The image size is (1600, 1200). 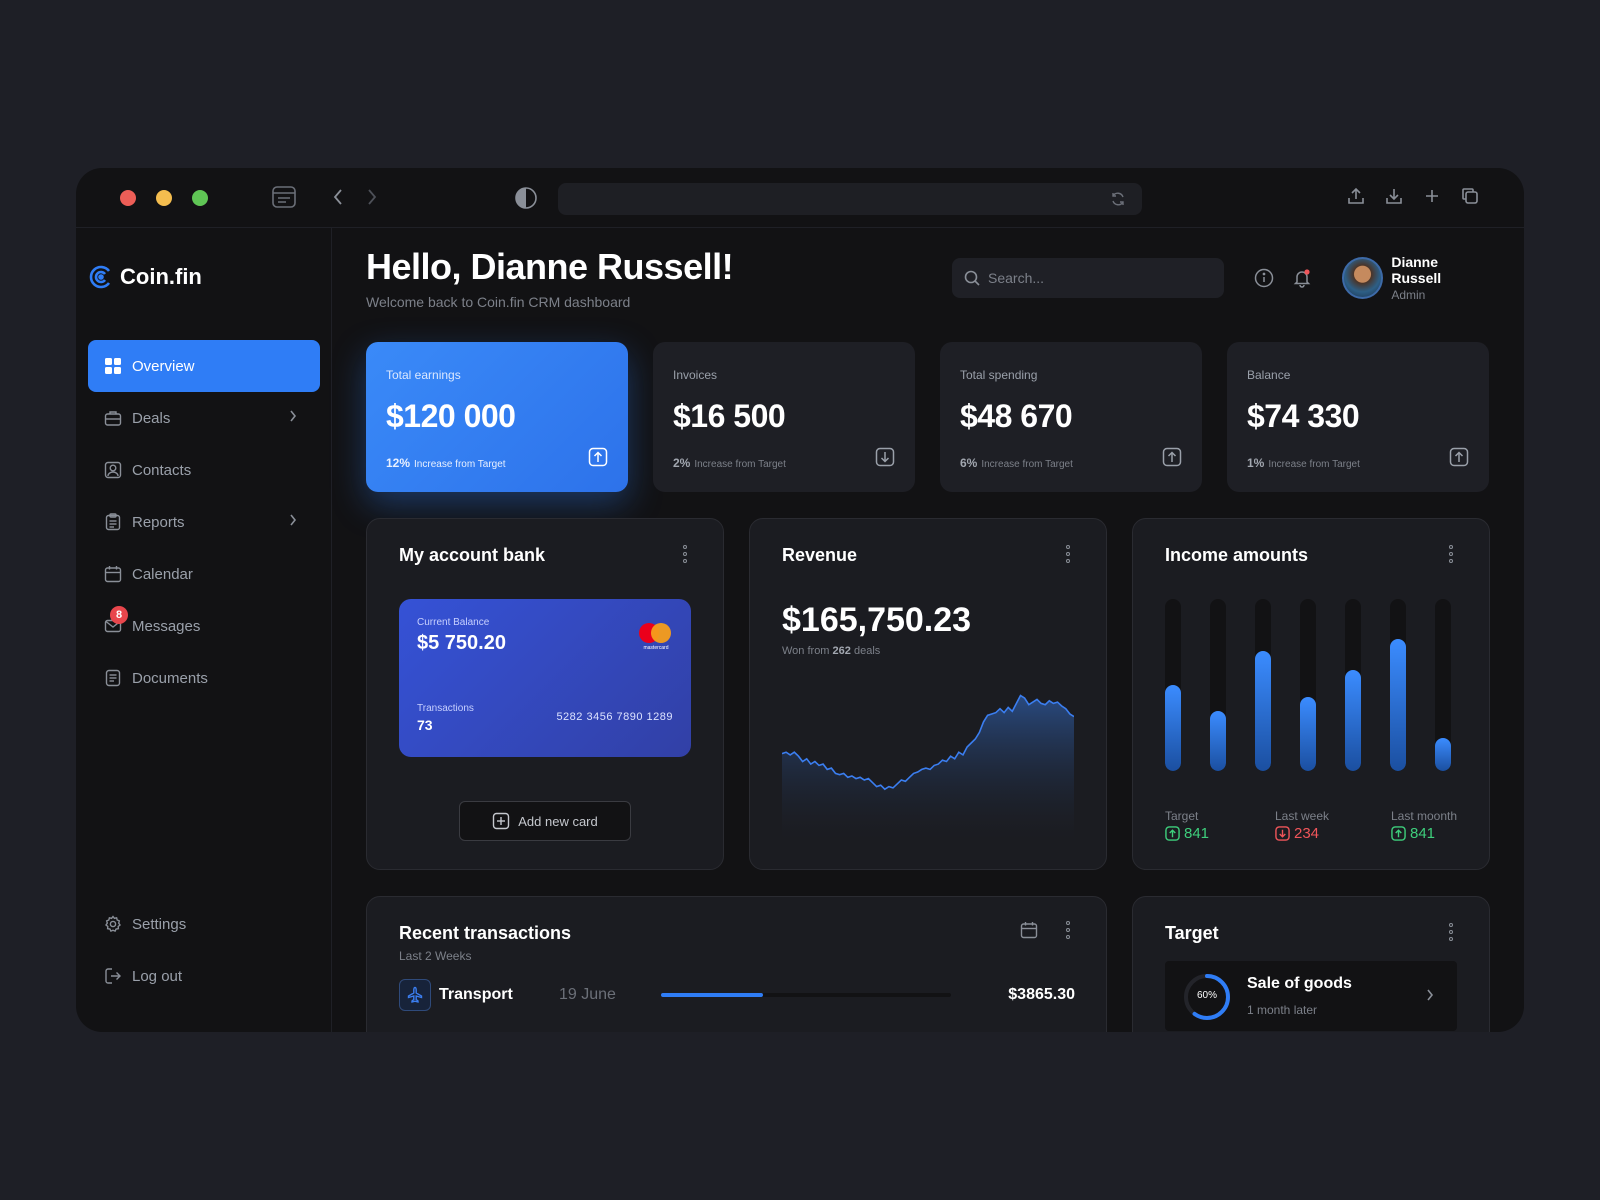 What do you see at coordinates (1394, 196) in the screenshot?
I see `download-icon` at bounding box center [1394, 196].